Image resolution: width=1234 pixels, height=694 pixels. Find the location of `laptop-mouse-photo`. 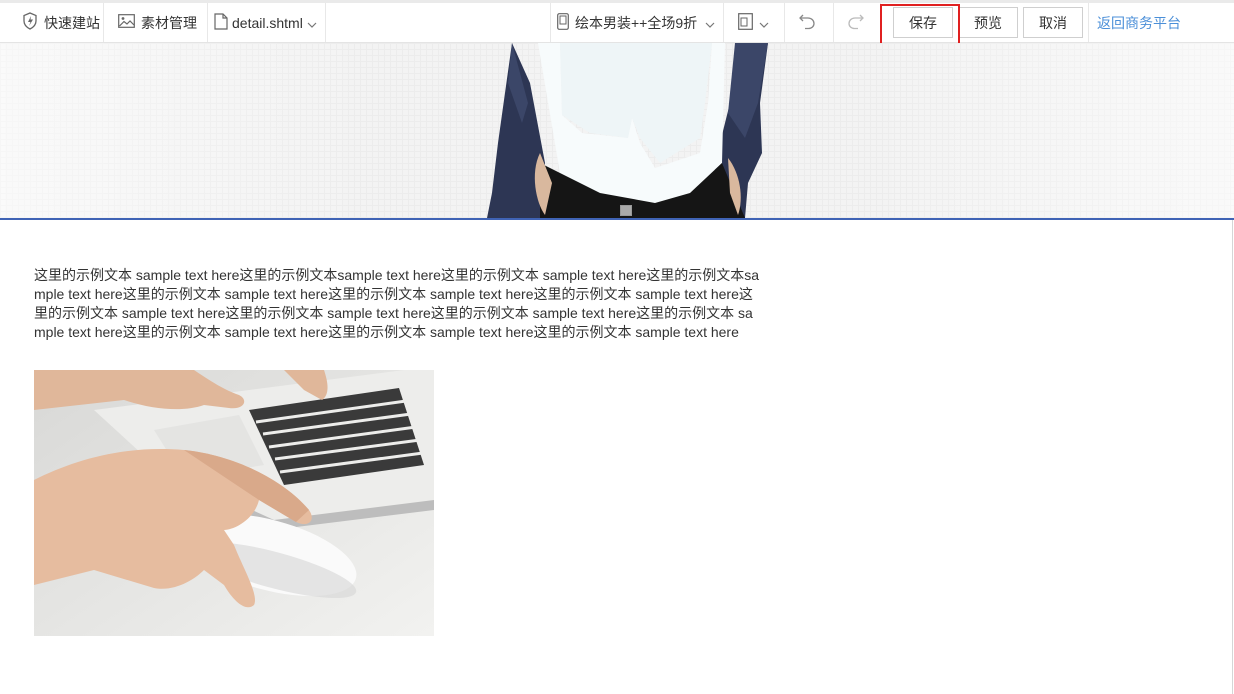

laptop-mouse-photo is located at coordinates (234, 503).